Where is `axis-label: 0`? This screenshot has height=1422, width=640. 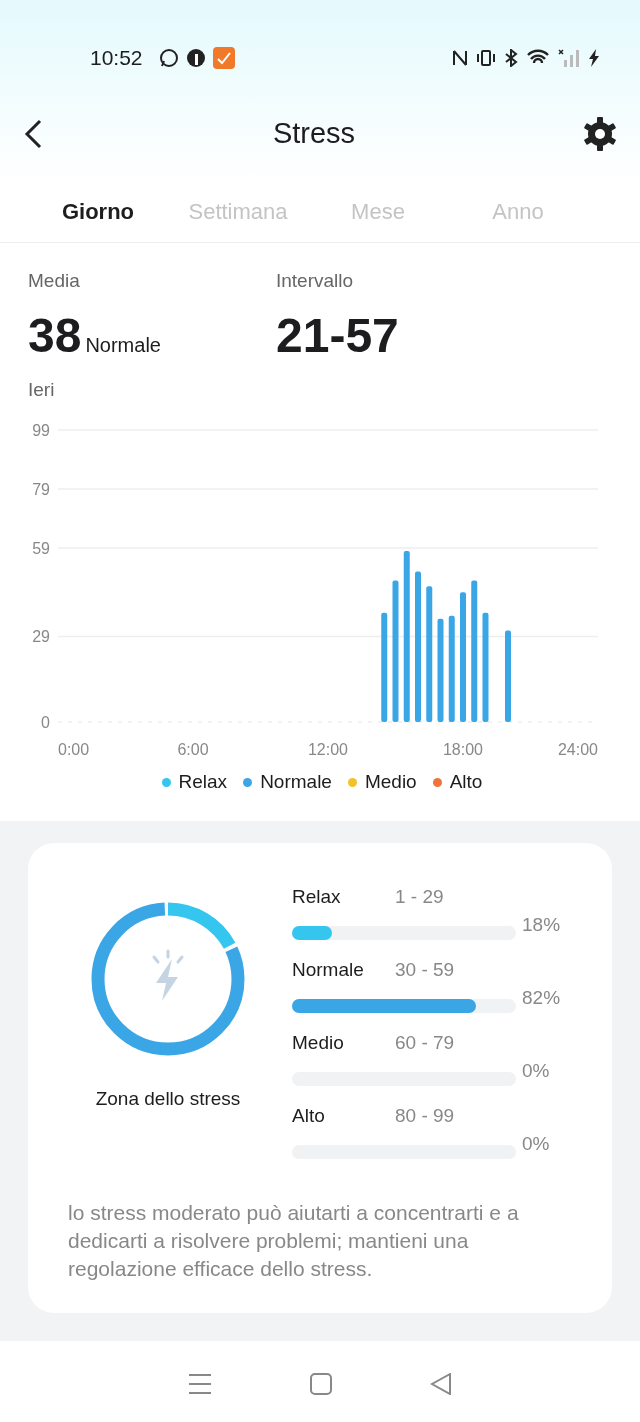
axis-label: 0 is located at coordinates (45, 722).